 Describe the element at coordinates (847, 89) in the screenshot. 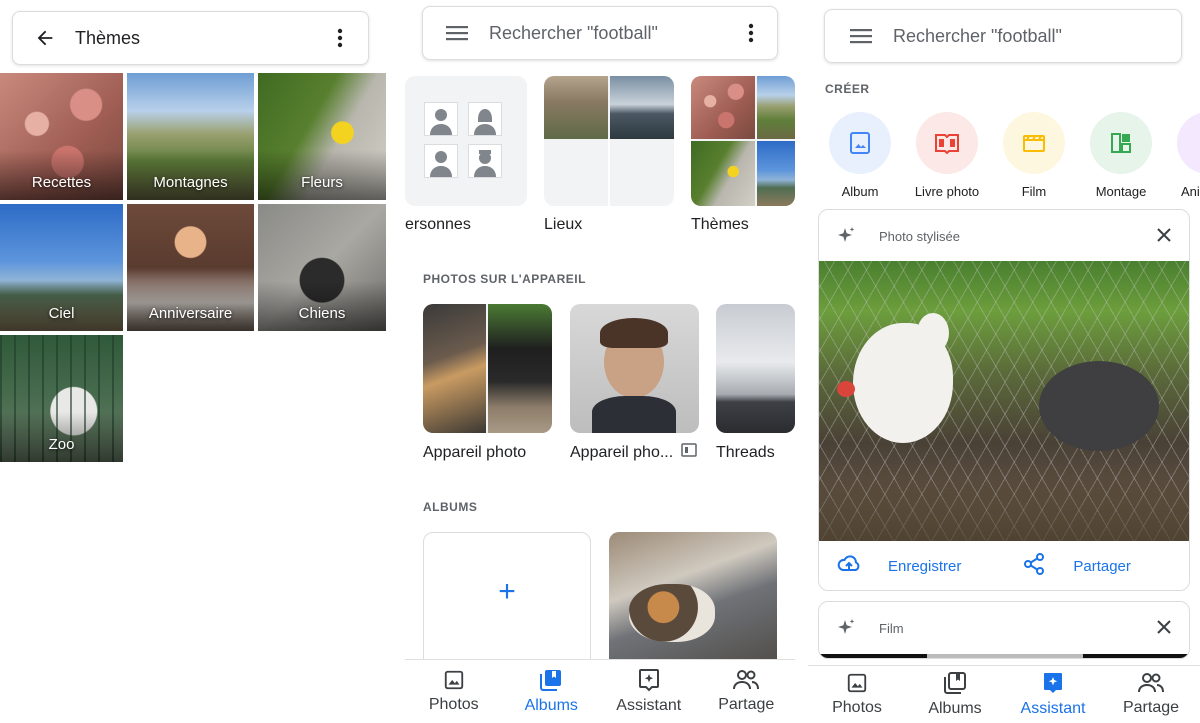

I see `section-heading-create: CRÉER` at that location.